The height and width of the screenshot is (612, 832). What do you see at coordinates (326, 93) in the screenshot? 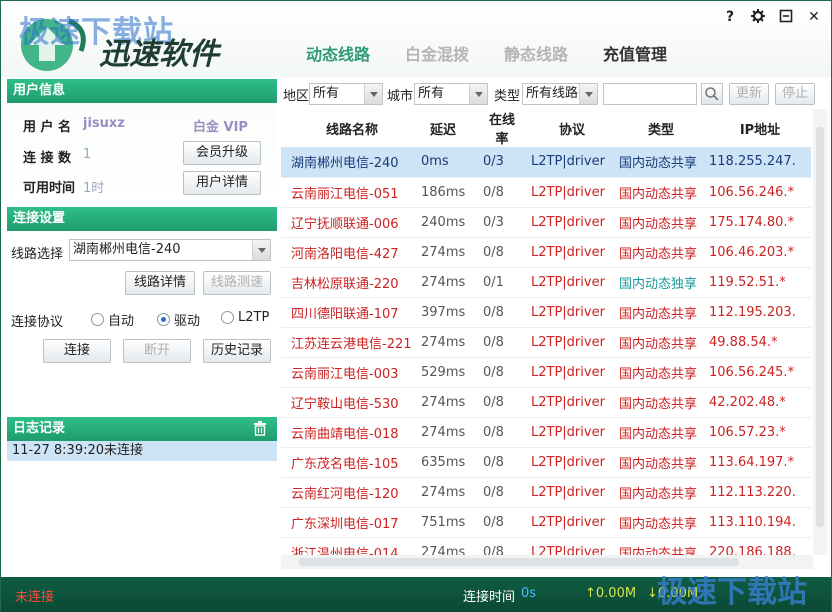
I see `region-select-value: 所有` at bounding box center [326, 93].